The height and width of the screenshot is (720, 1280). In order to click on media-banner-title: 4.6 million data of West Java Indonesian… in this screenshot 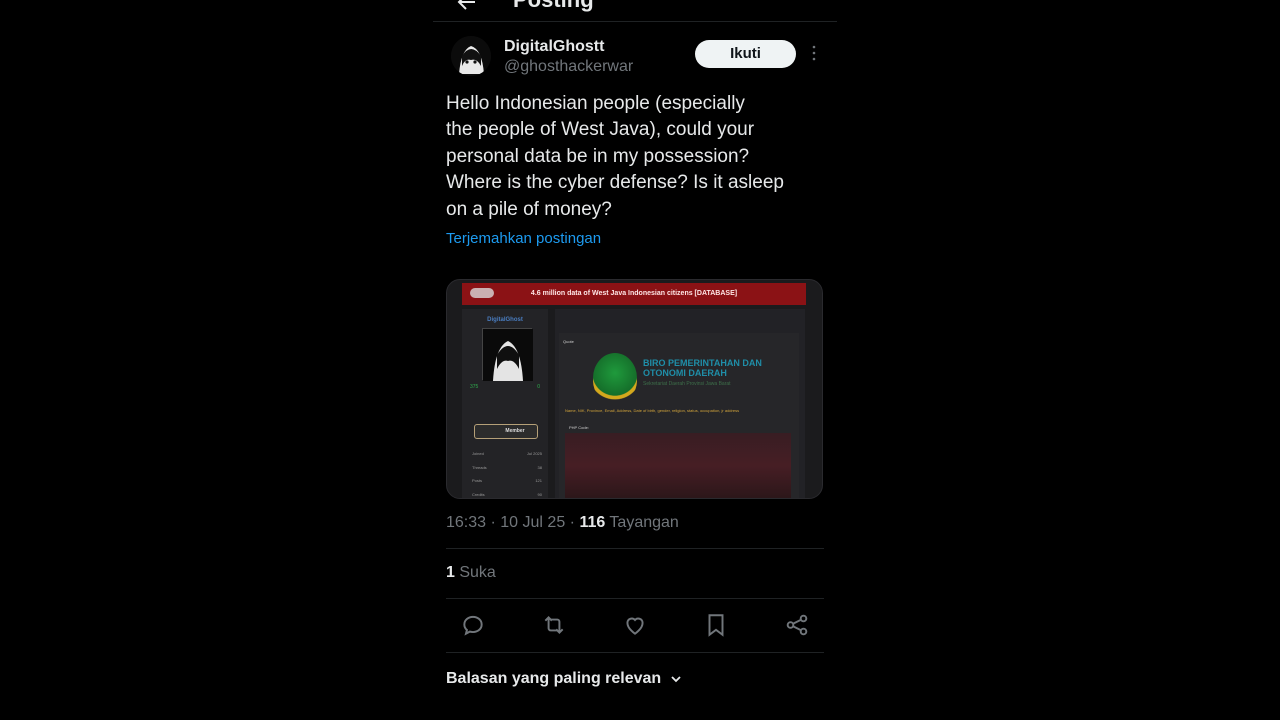, I will do `click(634, 293)`.